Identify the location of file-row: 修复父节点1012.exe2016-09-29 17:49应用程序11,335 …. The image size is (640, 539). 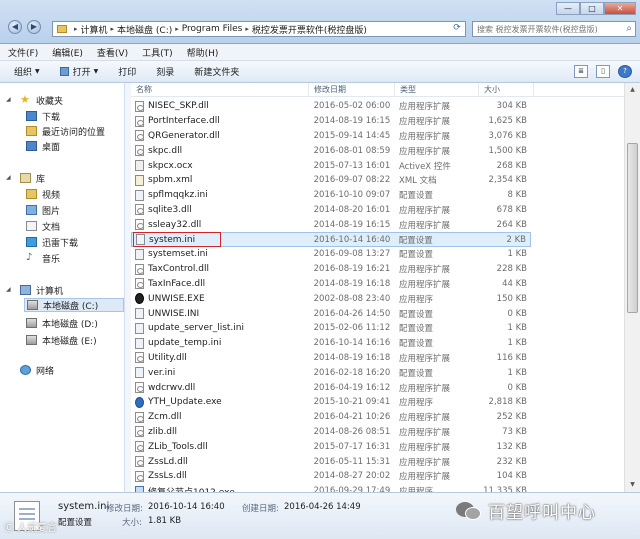
(331, 488).